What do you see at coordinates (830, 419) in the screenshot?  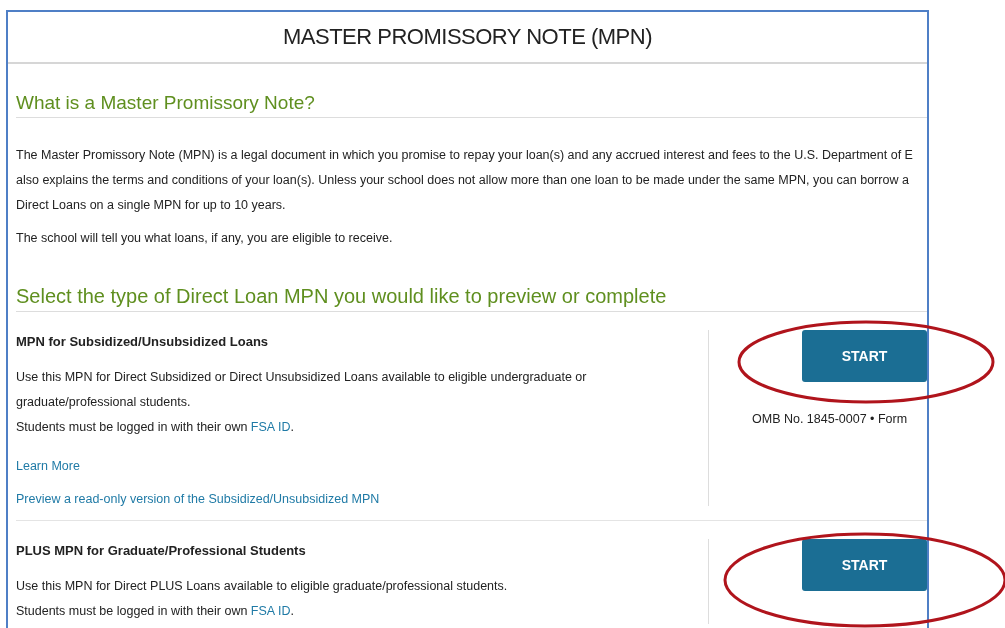 I see `form-number: OMB No. 1845-0007 • Form` at bounding box center [830, 419].